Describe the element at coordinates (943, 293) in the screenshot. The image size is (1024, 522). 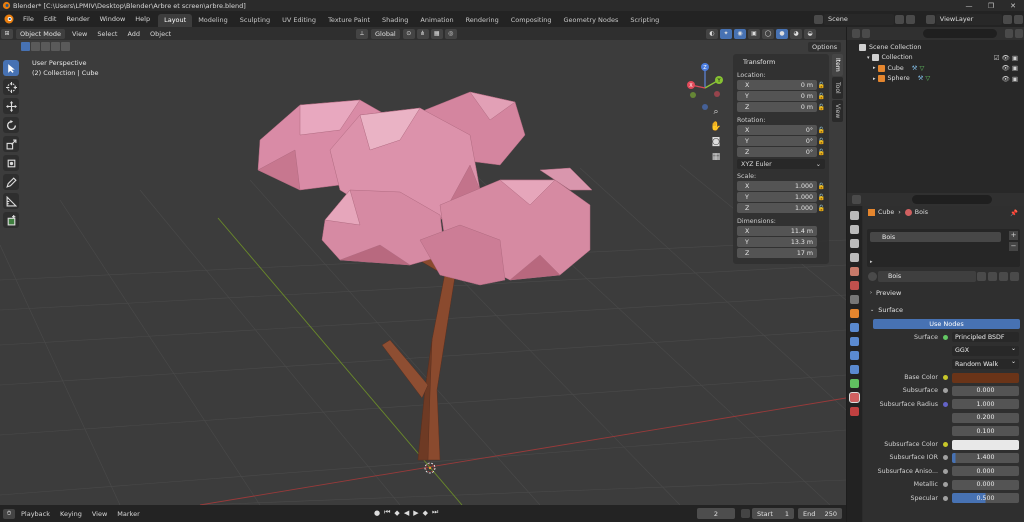
I see `preview-panel-header: › Preview` at that location.